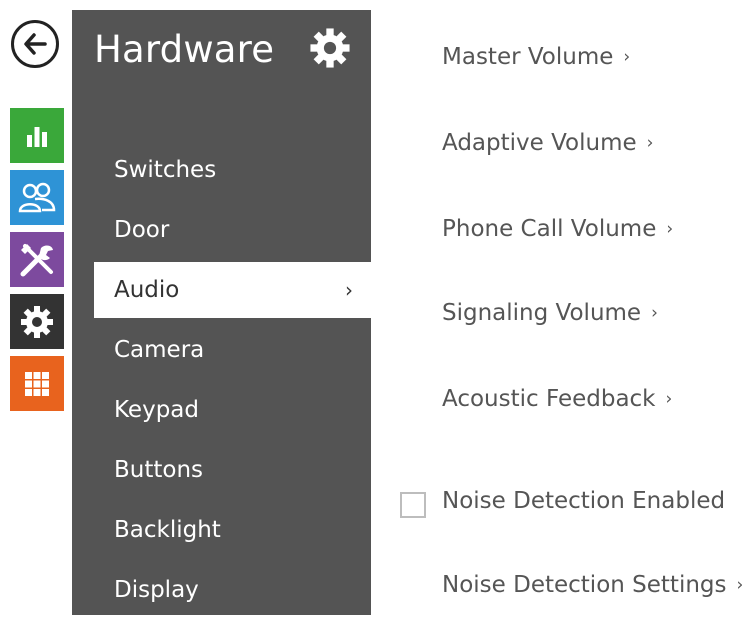 The image size is (749, 618). I want to click on users-icon, so click(37, 197).